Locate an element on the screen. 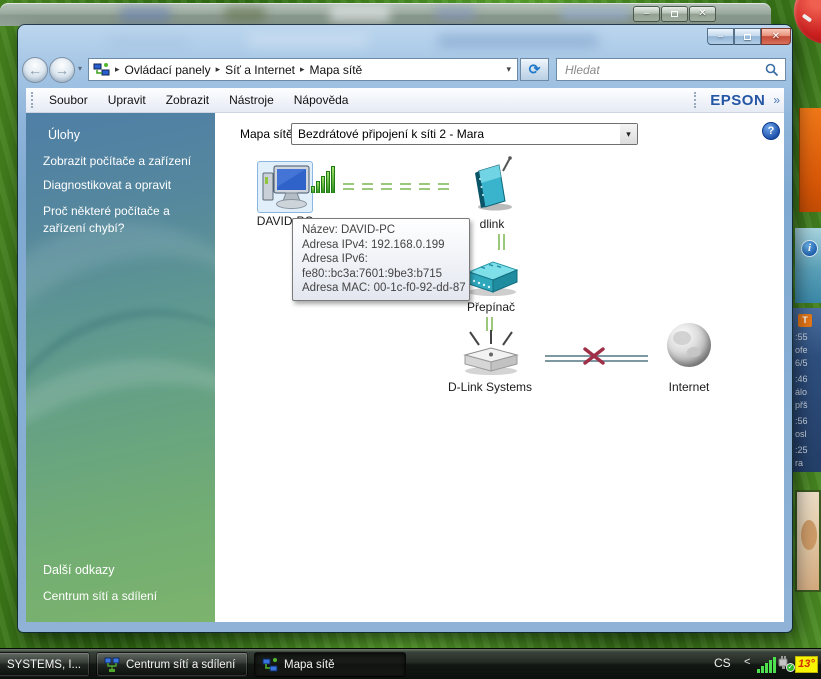 The image size is (821, 679). network-icon is located at coordinates (112, 664).